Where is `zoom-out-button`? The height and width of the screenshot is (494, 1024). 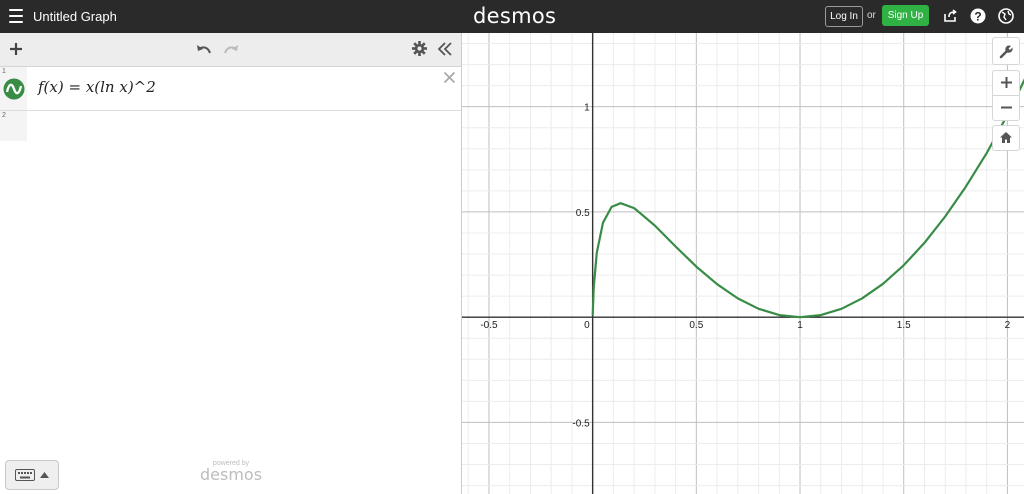 zoom-out-button is located at coordinates (1006, 108).